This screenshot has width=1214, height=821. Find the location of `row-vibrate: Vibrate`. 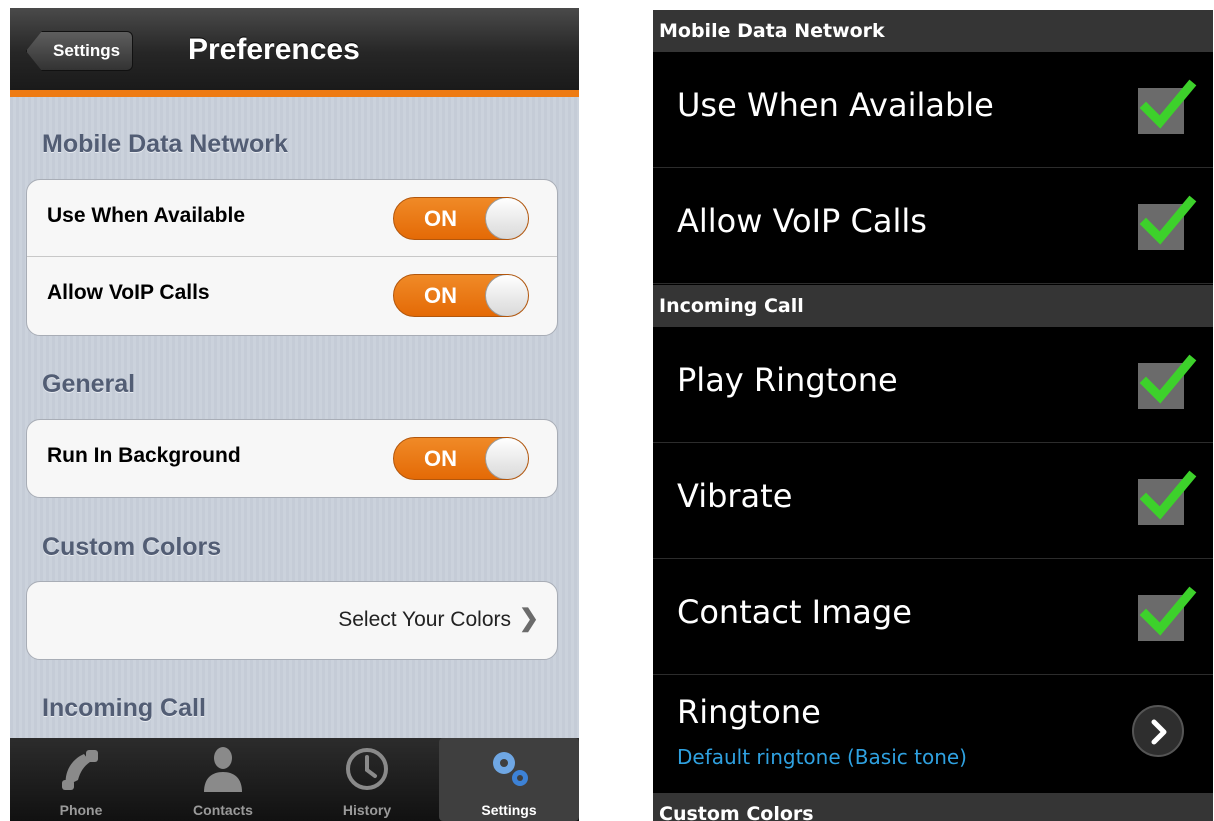

row-vibrate: Vibrate is located at coordinates (933, 501).